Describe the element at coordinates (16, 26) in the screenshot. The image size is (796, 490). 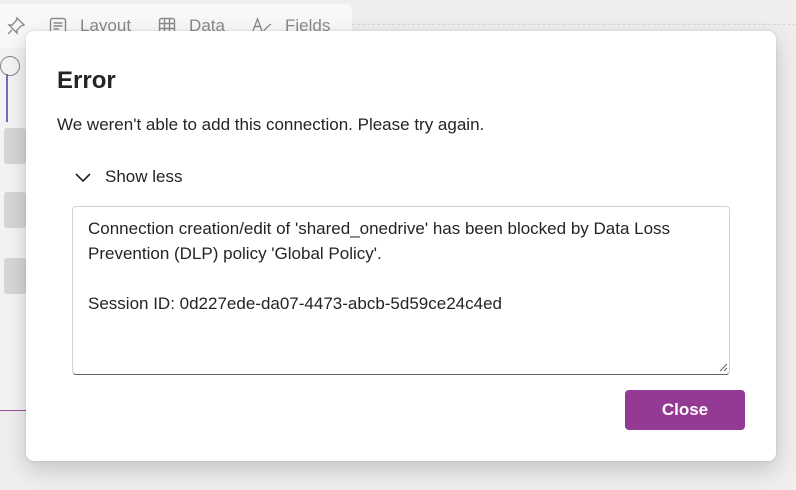
I see `pin-icon` at that location.